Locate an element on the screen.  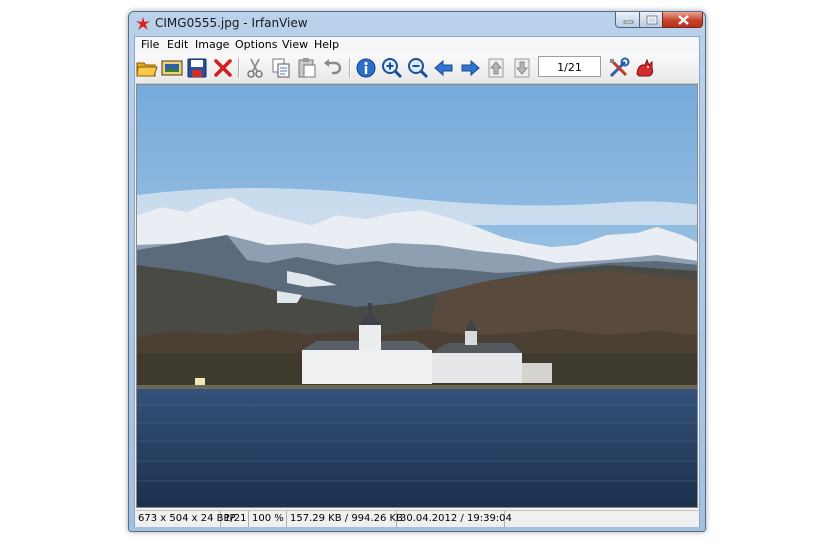
maximize-button is located at coordinates (651, 20).